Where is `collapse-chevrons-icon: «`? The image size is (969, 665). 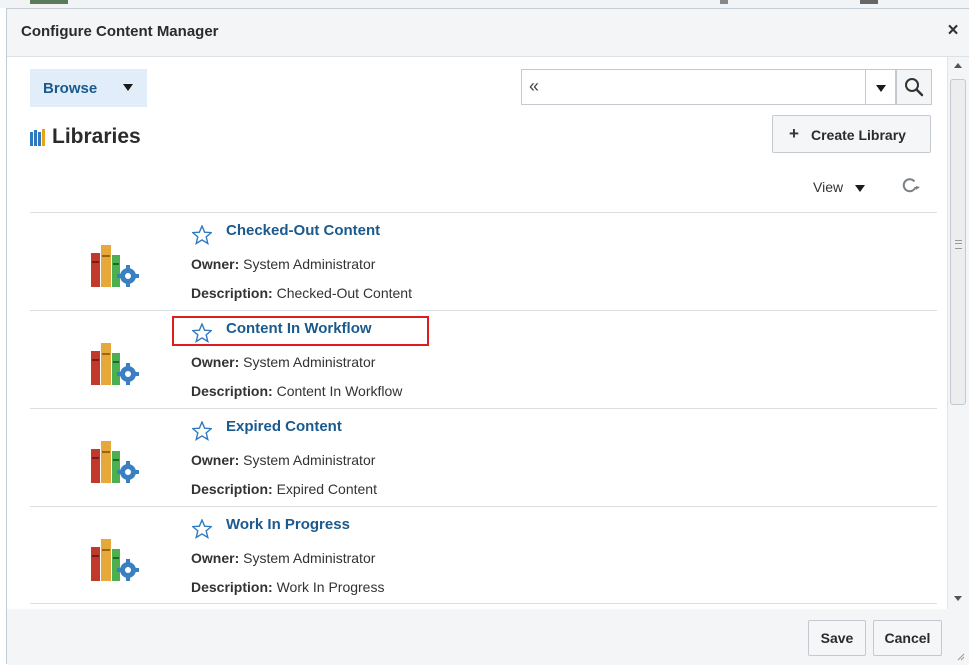 collapse-chevrons-icon: « is located at coordinates (534, 86).